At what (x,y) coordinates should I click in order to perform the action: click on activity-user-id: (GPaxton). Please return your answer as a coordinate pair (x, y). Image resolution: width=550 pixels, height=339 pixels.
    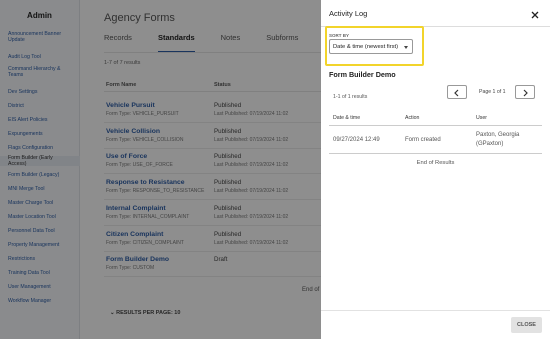
    Looking at the image, I should click on (490, 144).